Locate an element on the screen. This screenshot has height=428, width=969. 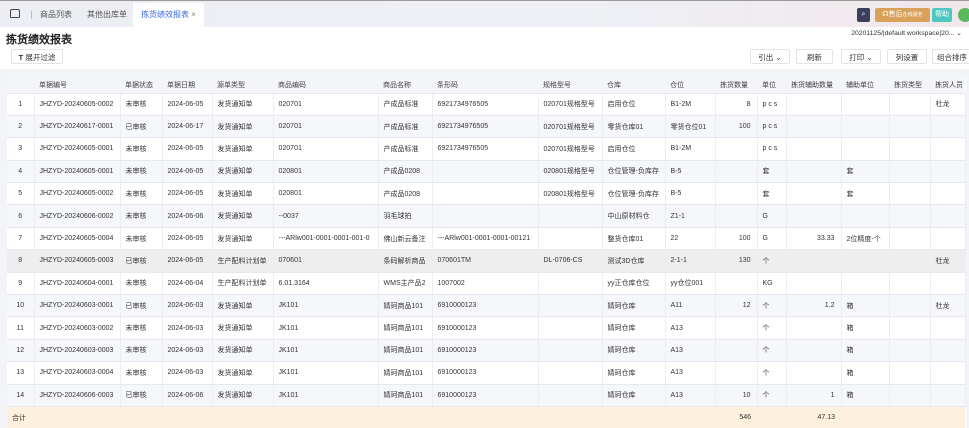
table-cell: 14 is located at coordinates (21, 395).